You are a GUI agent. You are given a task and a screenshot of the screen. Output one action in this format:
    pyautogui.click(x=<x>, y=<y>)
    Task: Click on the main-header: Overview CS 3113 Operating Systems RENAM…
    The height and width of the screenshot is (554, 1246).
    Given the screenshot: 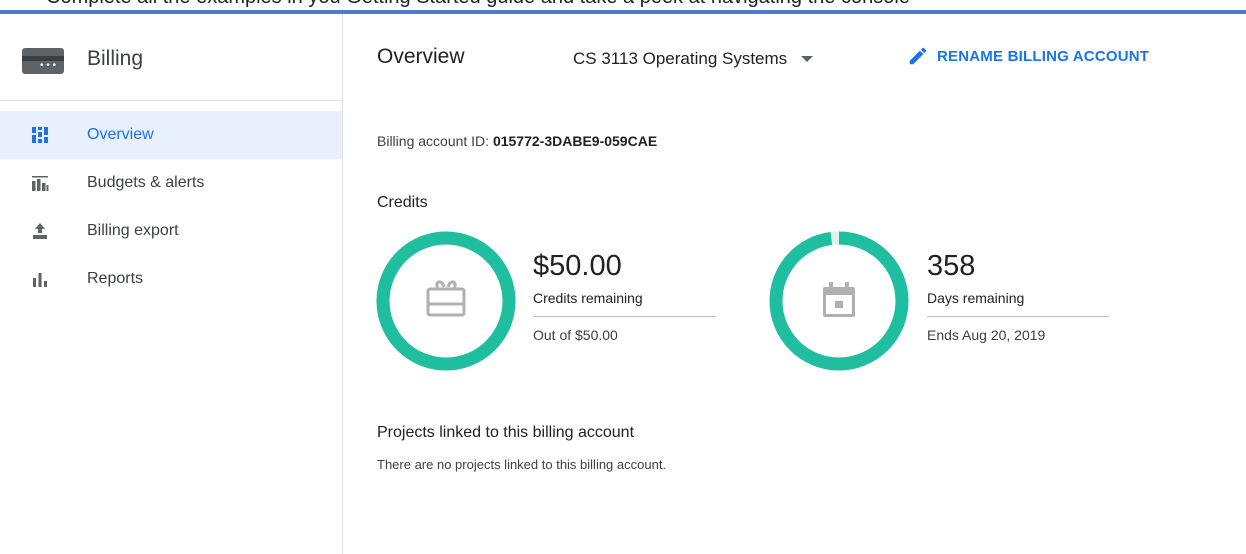 What is the action you would take?
    pyautogui.click(x=794, y=57)
    